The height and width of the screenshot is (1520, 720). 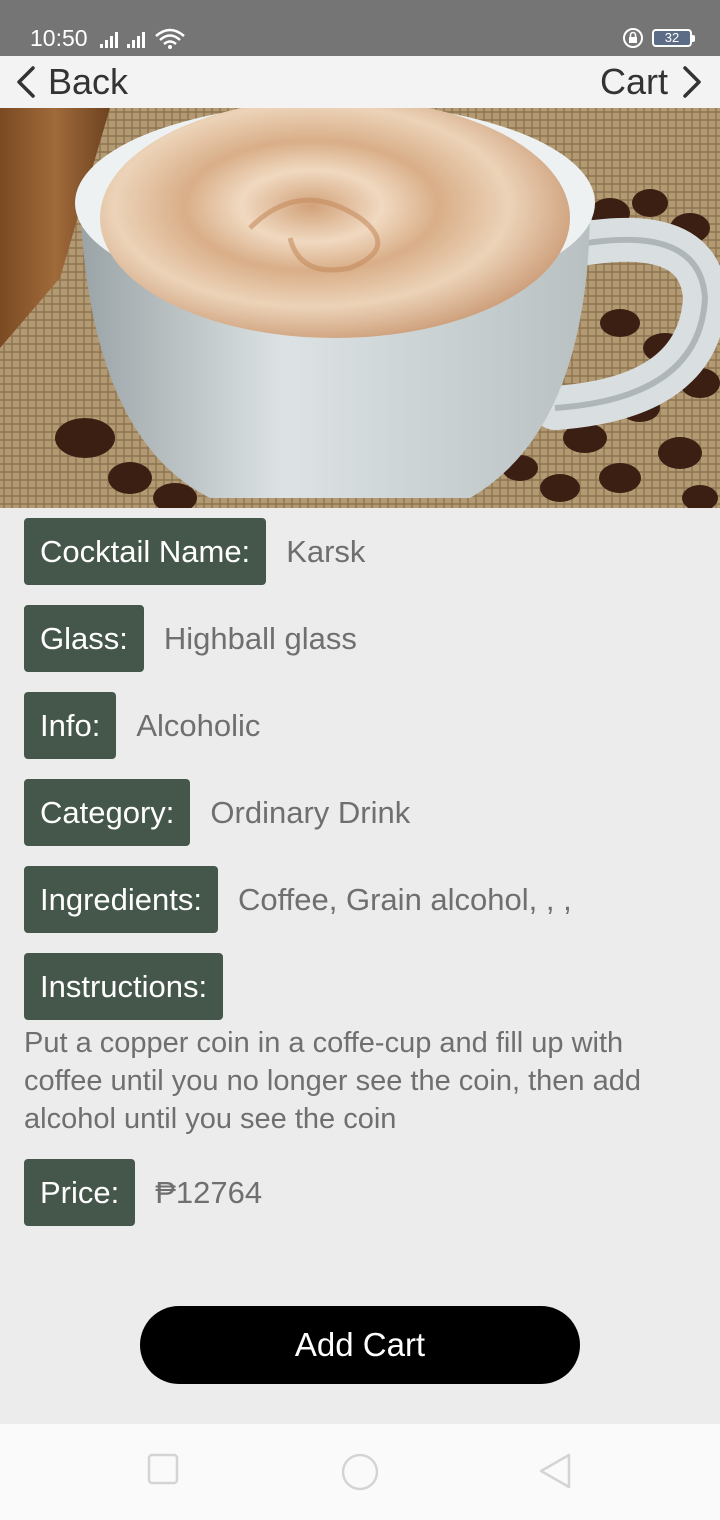 I want to click on lock-rotation-icon, so click(x=633, y=38).